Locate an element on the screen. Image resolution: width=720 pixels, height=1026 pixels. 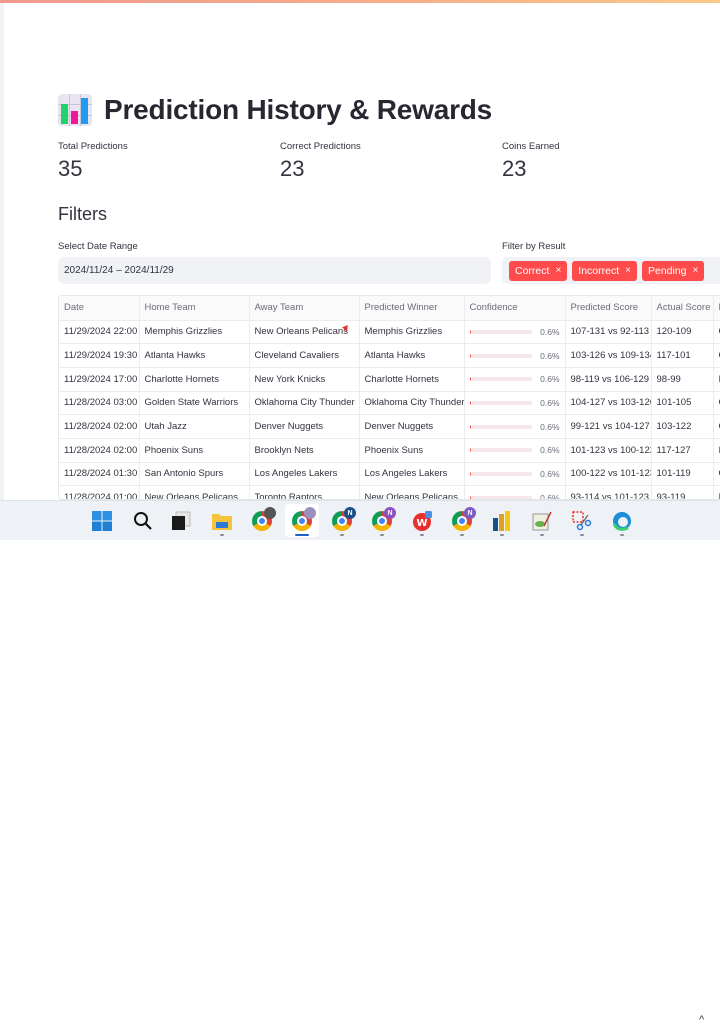
cell-away-team: New Orleans Pelicans is located at coordinates (304, 332).